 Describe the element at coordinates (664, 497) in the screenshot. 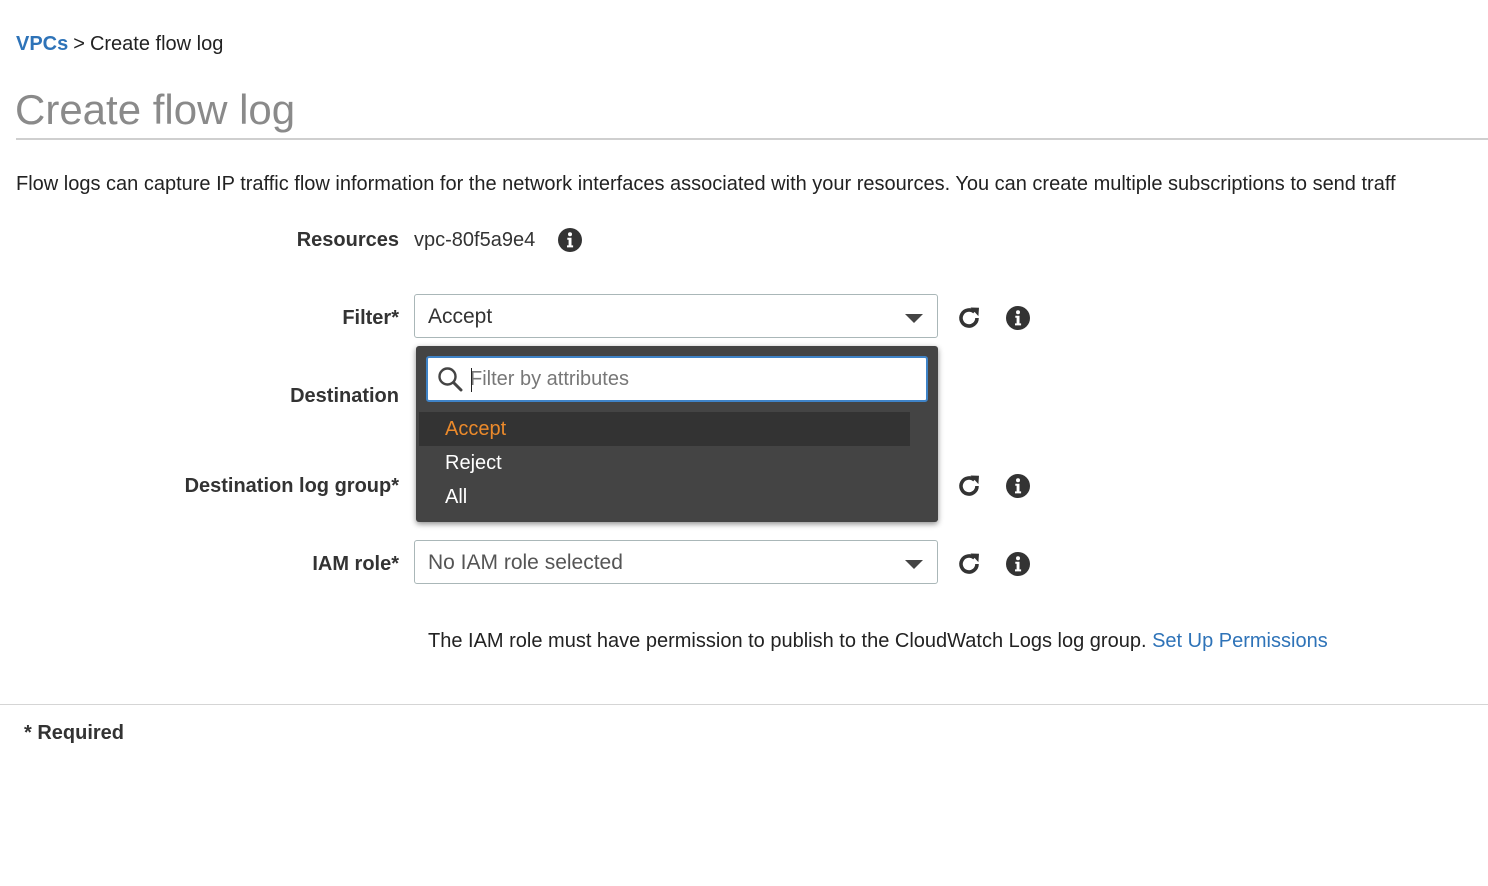

I see `dropdown-option-all: All` at that location.